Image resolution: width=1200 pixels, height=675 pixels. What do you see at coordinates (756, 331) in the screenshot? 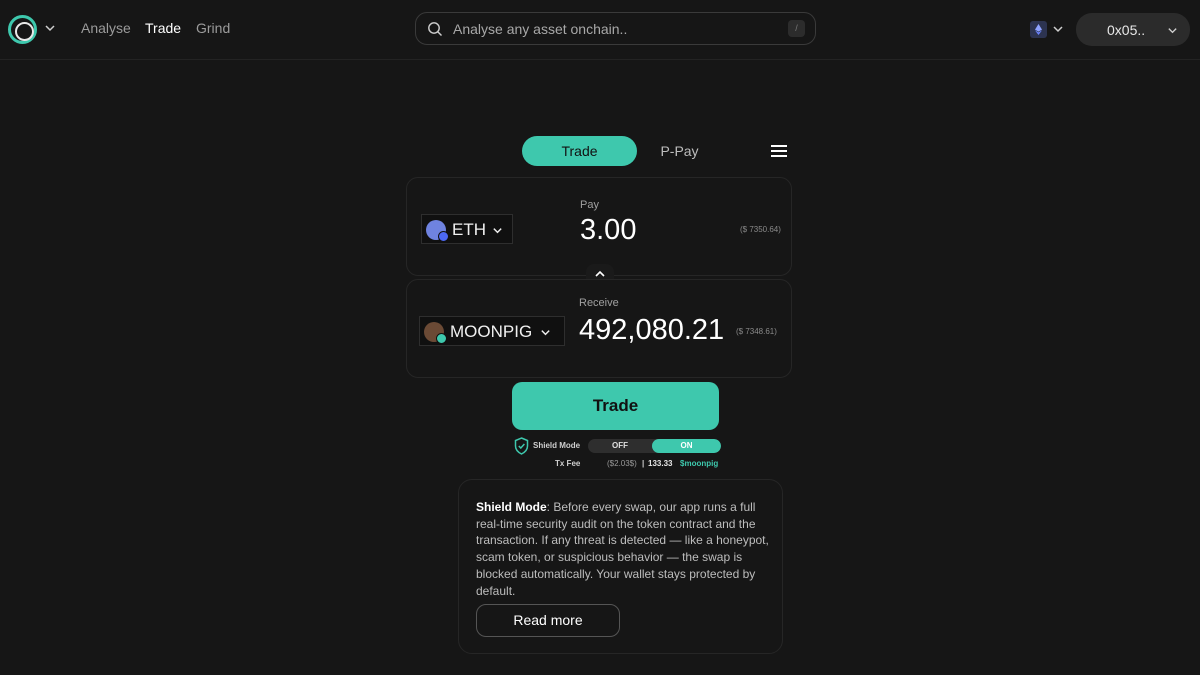
I see `receive-usd-value: ($ 7348.61)` at bounding box center [756, 331].